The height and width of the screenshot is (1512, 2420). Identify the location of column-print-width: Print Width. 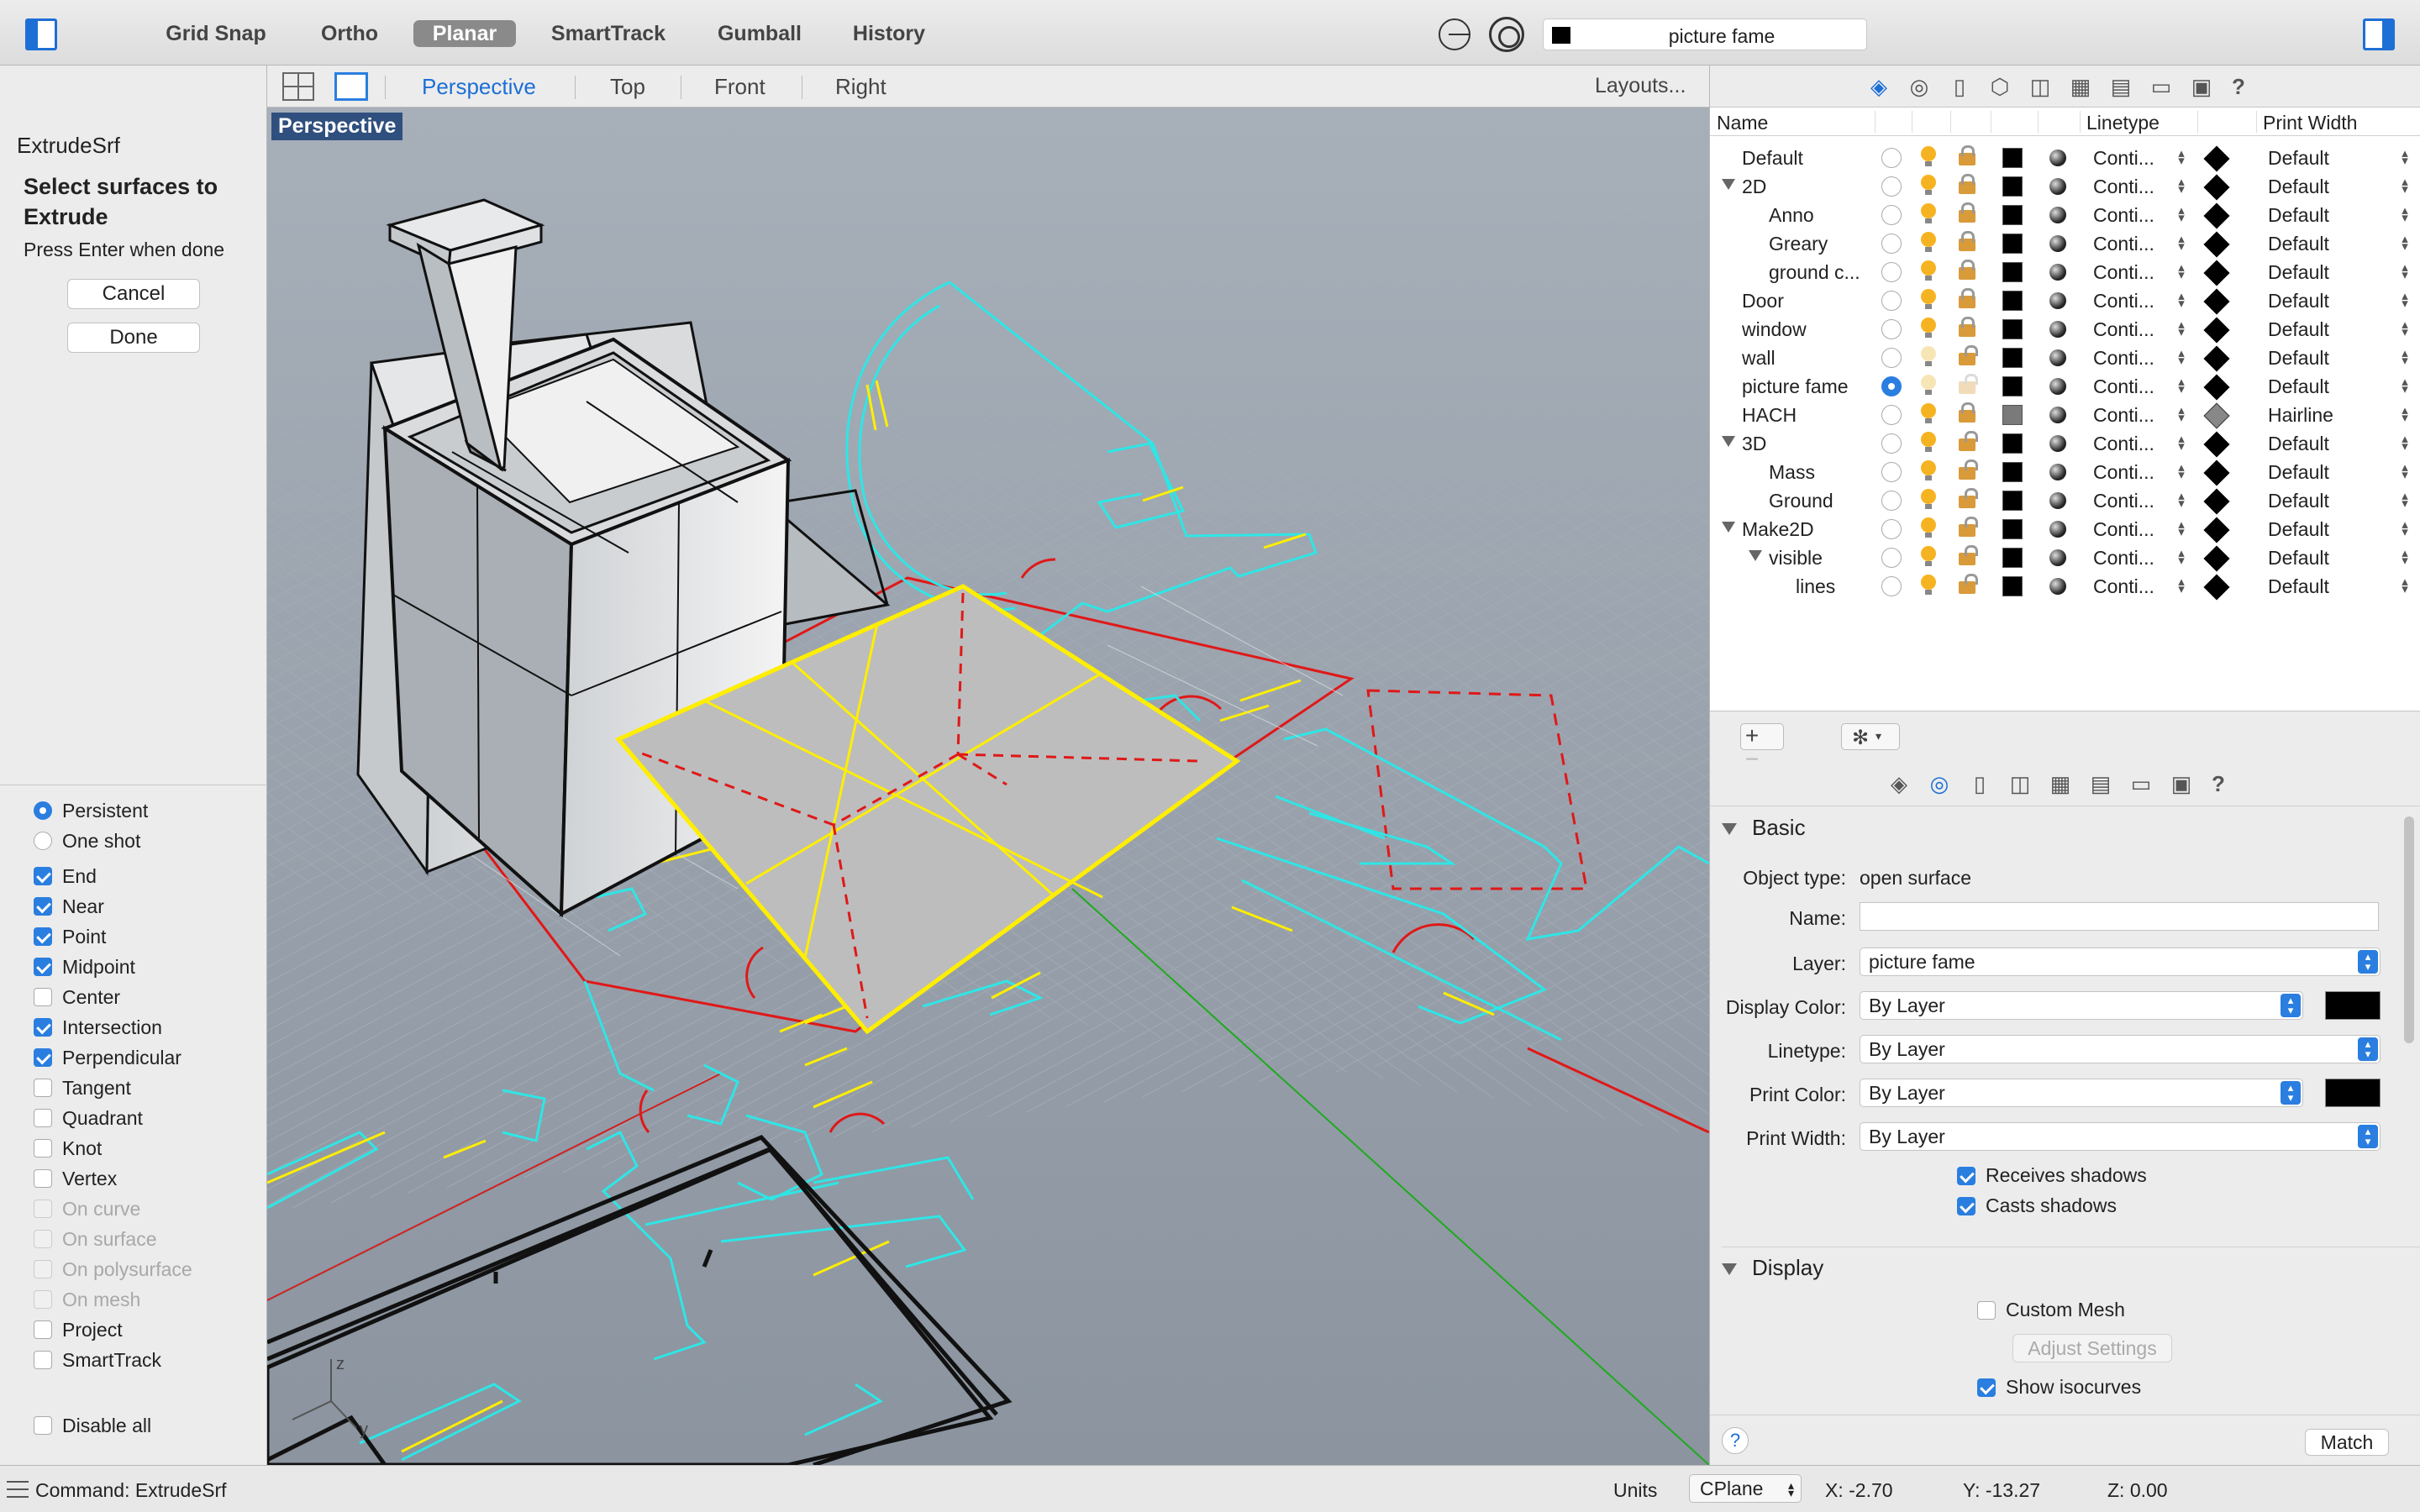
(2310, 123).